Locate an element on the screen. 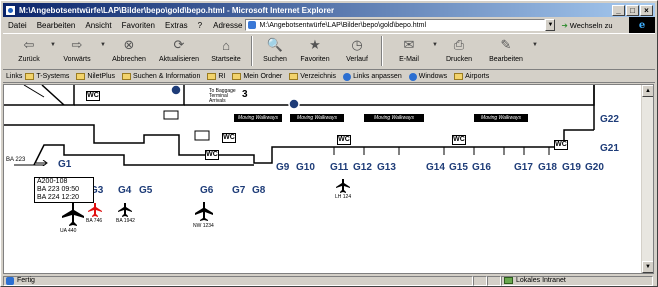  mail-button: ✉ E-Mail ▼ is located at coordinates (412, 49).